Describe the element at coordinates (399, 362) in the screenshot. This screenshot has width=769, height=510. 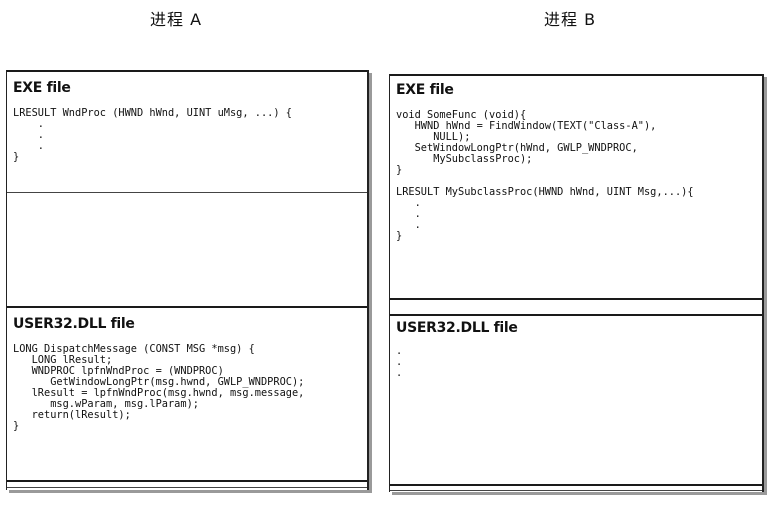
I see `user32-code-block: . . .` at that location.